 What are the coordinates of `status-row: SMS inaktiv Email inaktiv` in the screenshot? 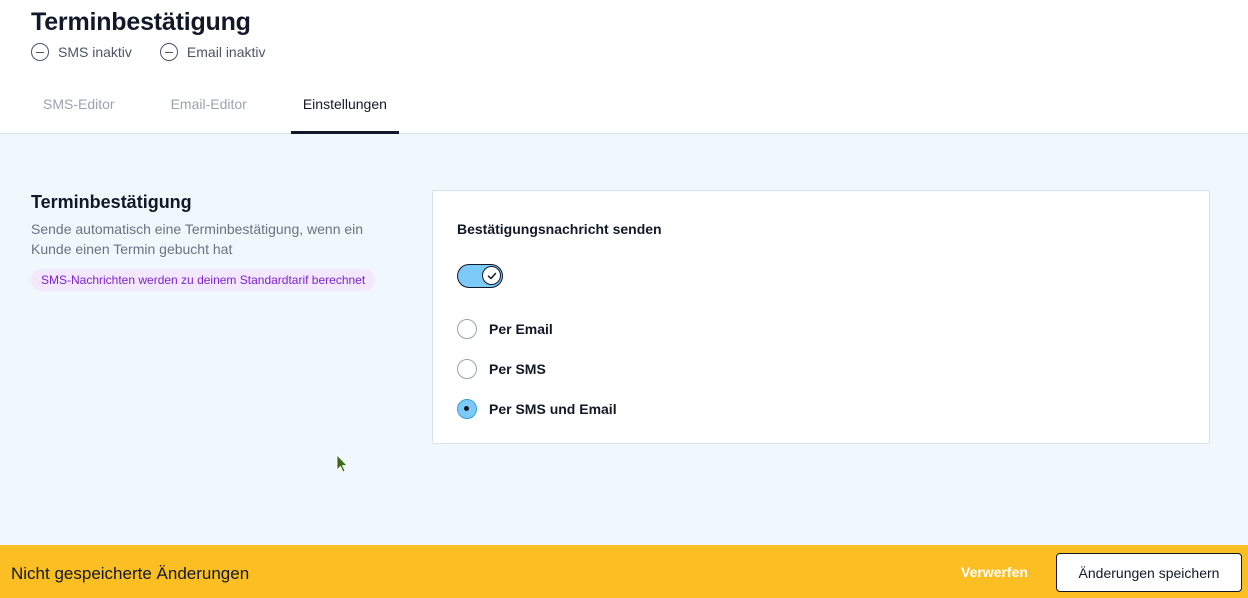 It's located at (162, 52).